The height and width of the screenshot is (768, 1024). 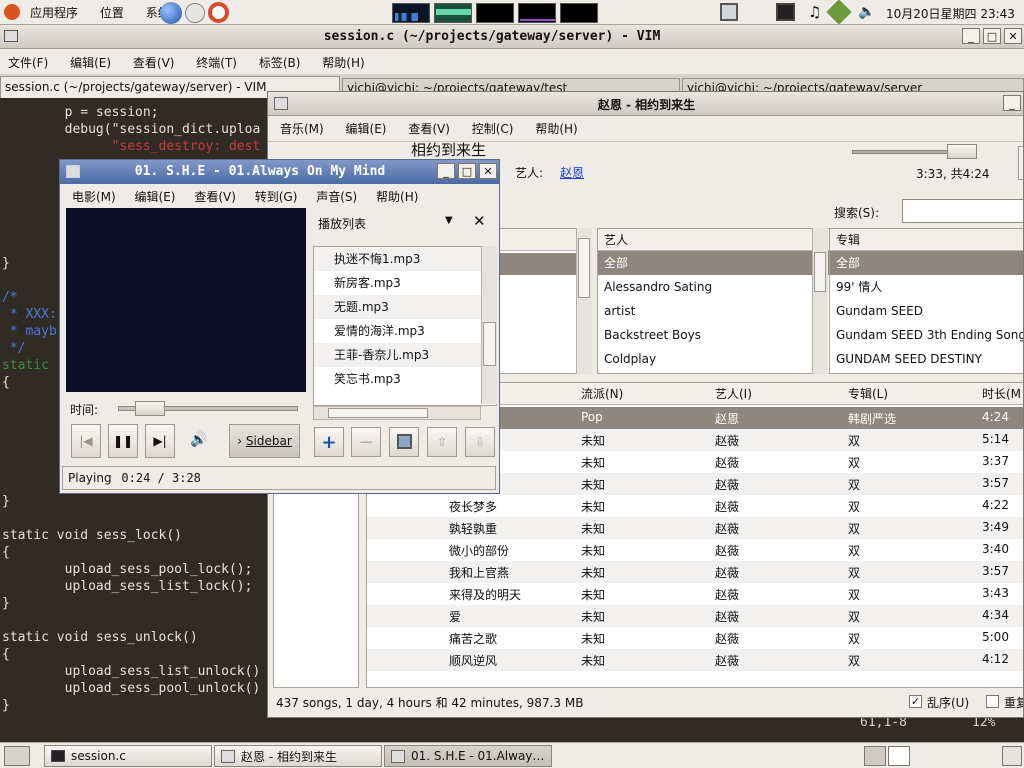 I want to click on update-icon, so click(x=839, y=12).